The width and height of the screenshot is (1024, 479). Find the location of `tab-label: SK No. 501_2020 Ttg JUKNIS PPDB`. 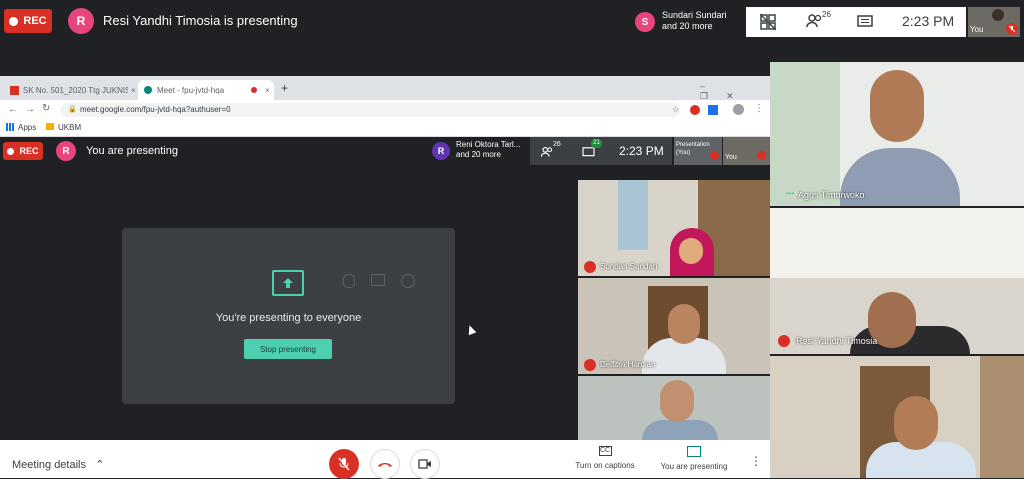

tab-label: SK No. 501_2020 Ttg JUKNIS PPDB is located at coordinates (75, 90).